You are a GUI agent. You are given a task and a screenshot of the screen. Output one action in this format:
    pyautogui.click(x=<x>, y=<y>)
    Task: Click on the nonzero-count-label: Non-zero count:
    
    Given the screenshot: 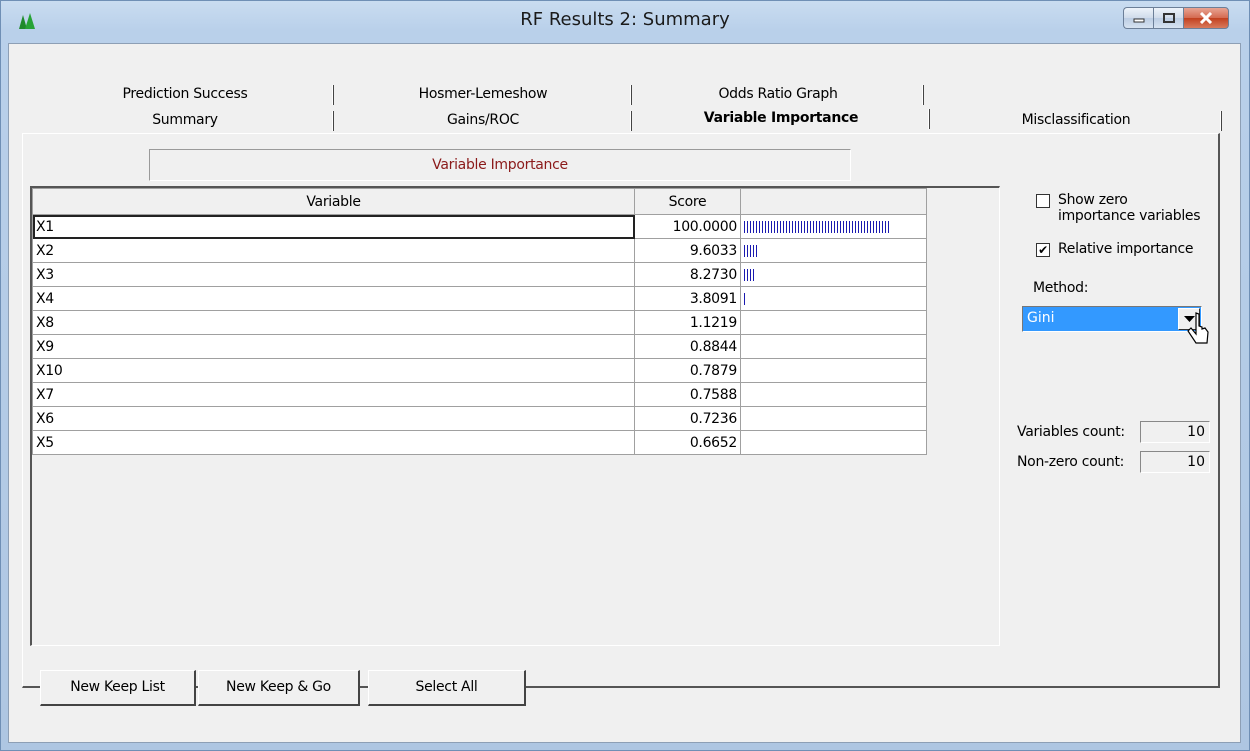 What is the action you would take?
    pyautogui.click(x=1071, y=462)
    